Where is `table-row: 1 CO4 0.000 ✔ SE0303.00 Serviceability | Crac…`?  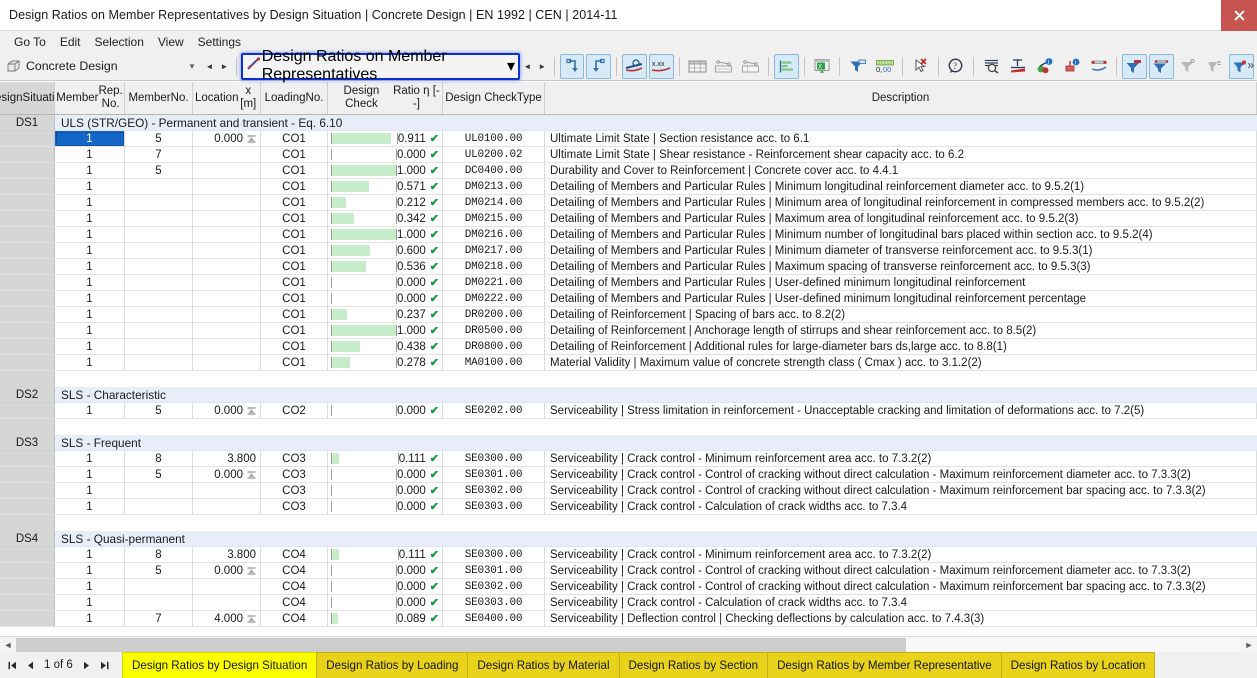
table-row: 1 CO4 0.000 ✔ SE0303.00 Serviceability | Crac… is located at coordinates (628, 603).